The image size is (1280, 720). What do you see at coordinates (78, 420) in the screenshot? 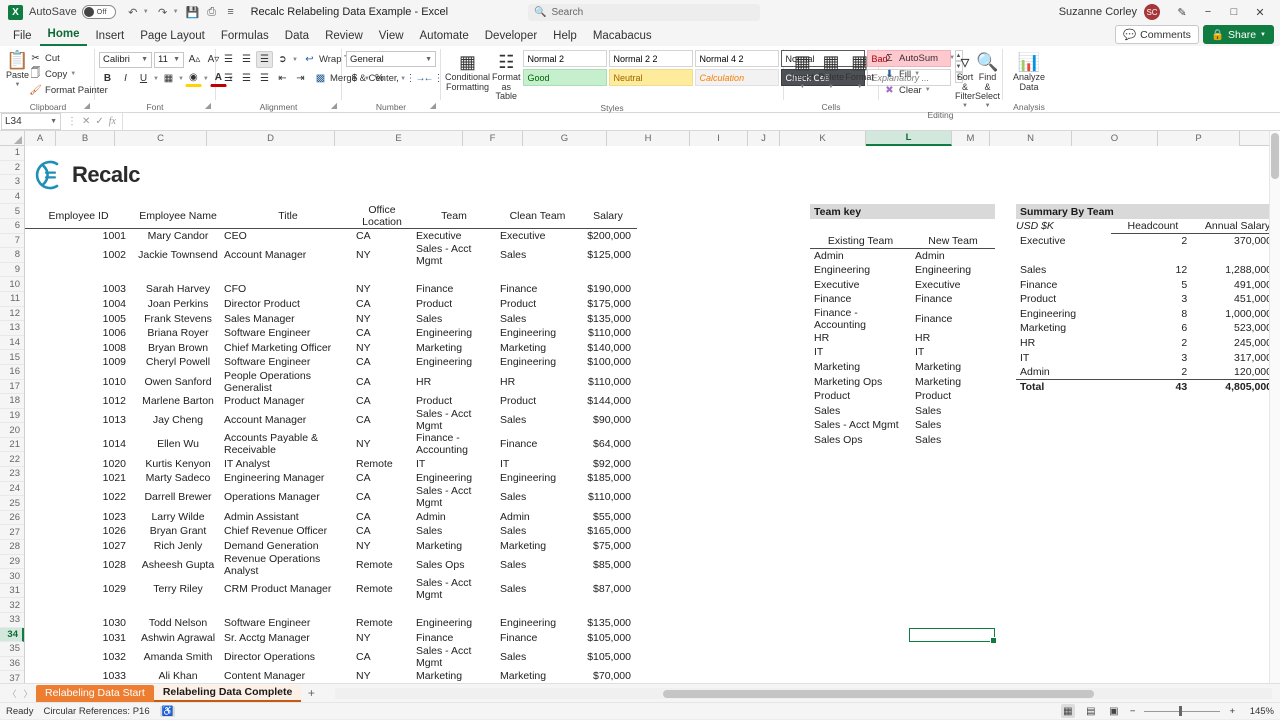
I see `cell-employee-id: 1013` at bounding box center [78, 420].